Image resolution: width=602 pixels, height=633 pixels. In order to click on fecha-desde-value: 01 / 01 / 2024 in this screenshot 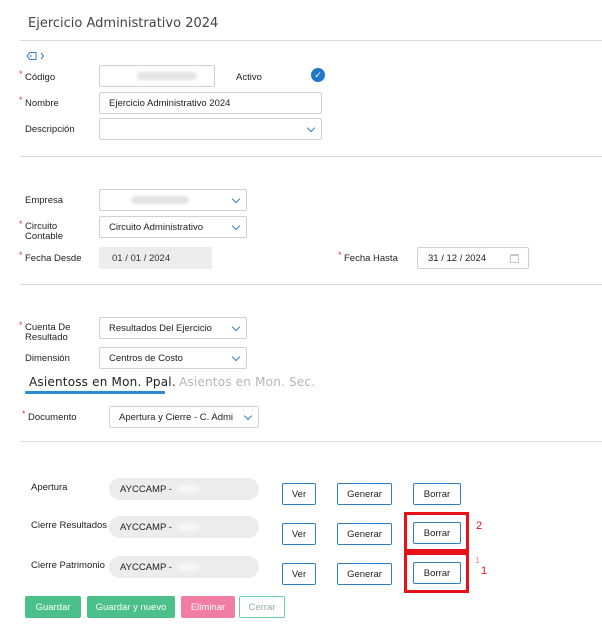, I will do `click(141, 258)`.